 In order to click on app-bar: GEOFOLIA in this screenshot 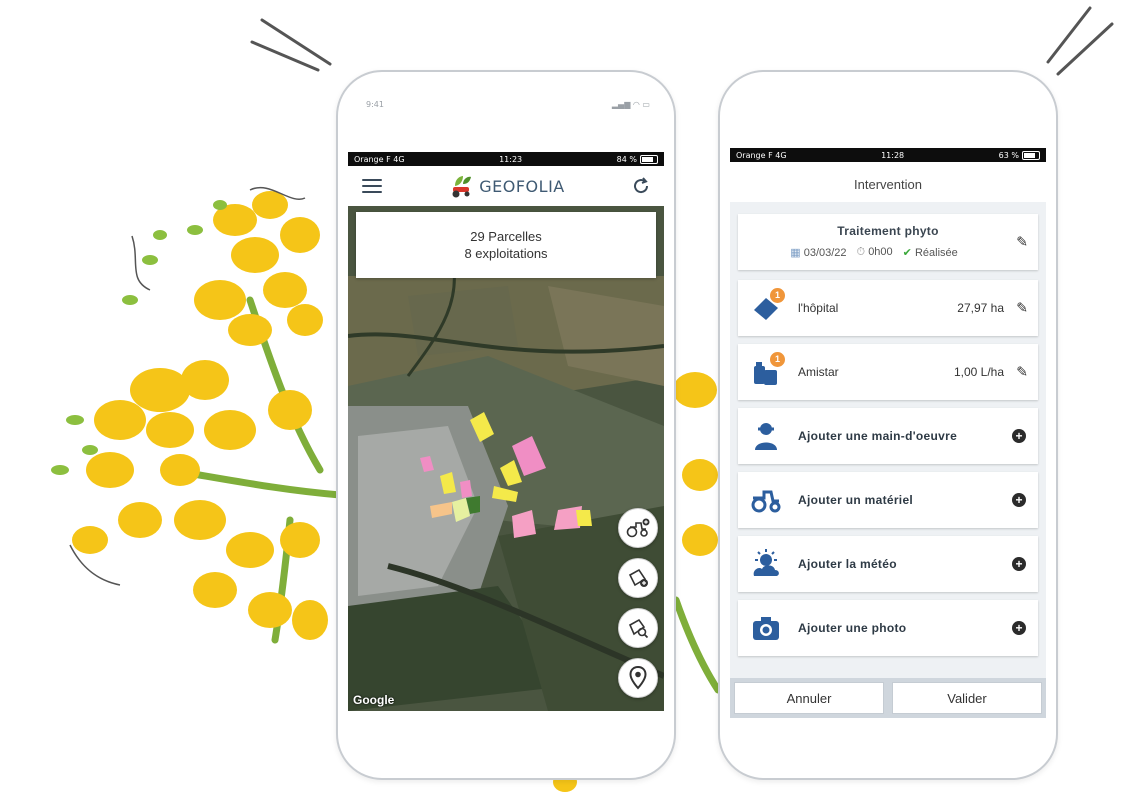, I will do `click(506, 186)`.